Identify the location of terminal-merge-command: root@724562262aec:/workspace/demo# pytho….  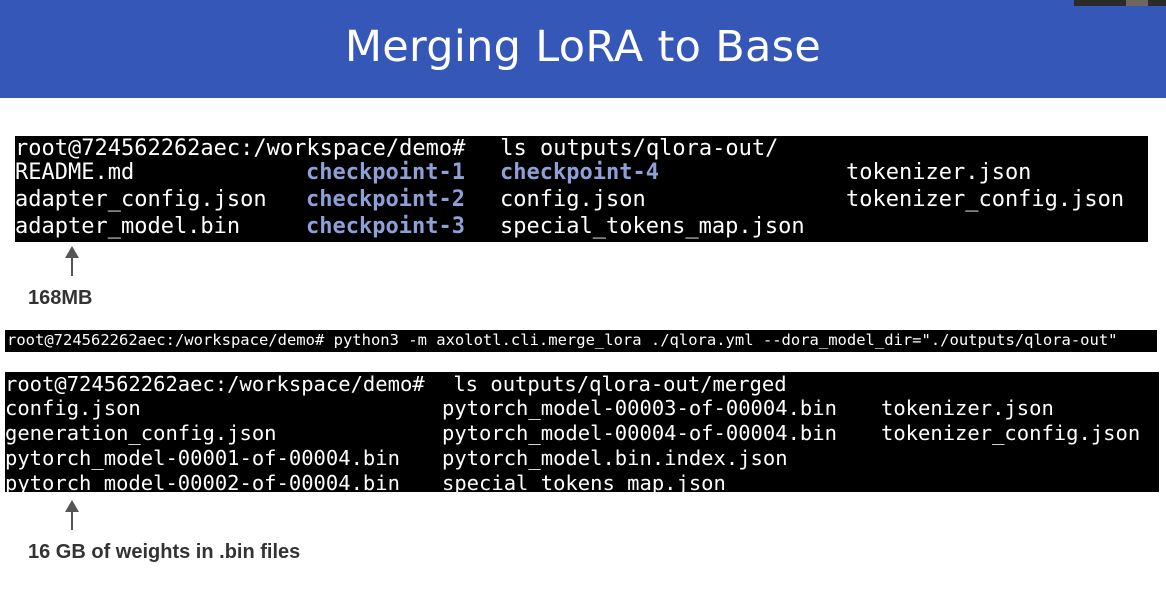
(581, 341).